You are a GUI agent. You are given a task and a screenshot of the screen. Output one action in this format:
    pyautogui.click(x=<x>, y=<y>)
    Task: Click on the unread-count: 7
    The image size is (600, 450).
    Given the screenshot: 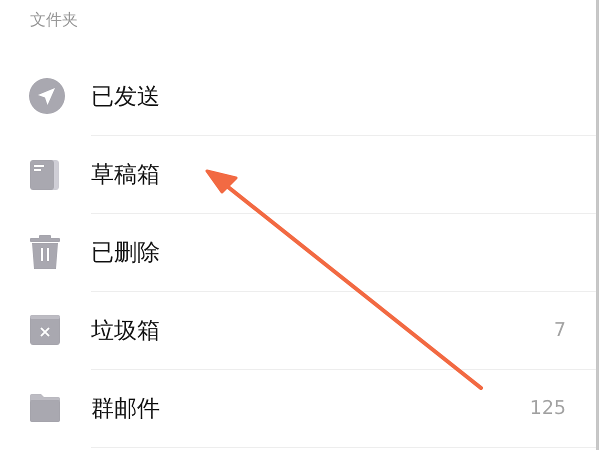 What is the action you would take?
    pyautogui.click(x=560, y=330)
    